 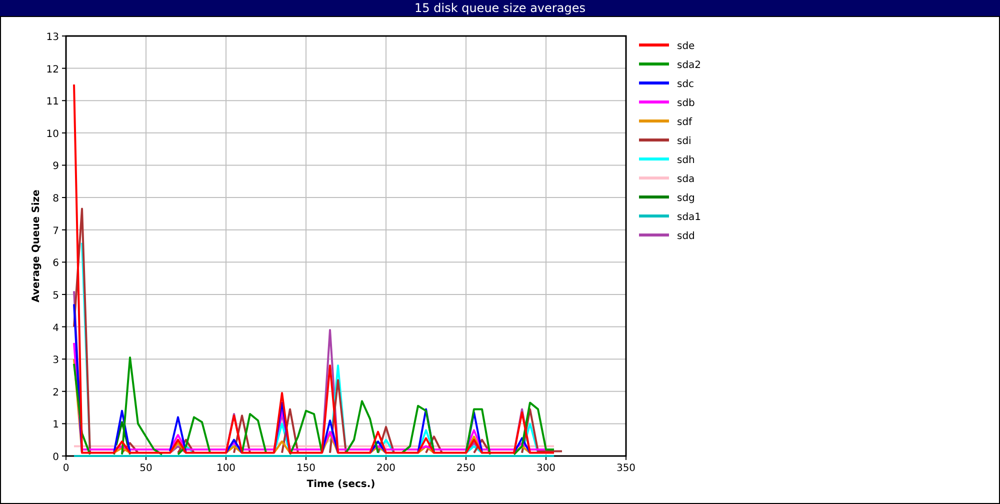 I want to click on tick-label: 300, so click(x=546, y=468).